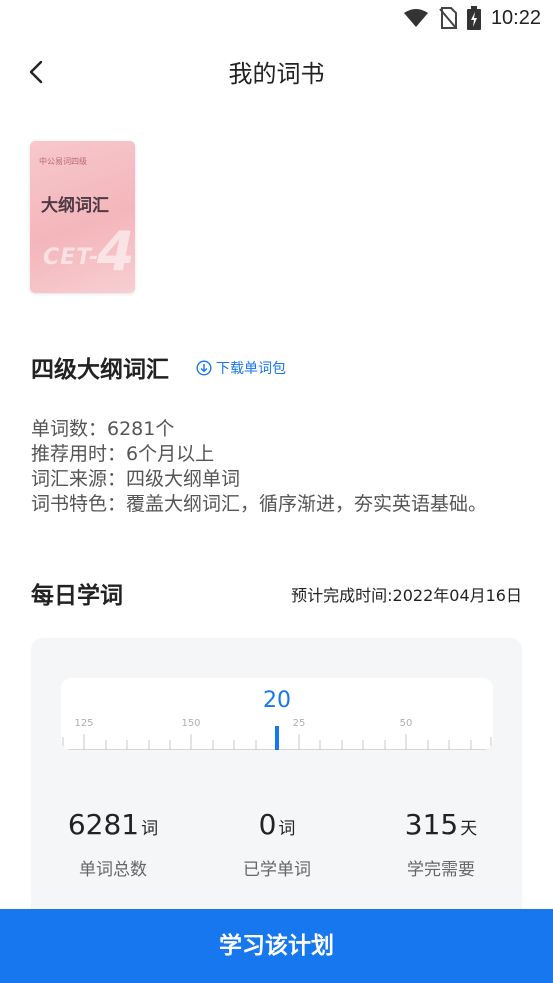 Image resolution: width=553 pixels, height=983 pixels. What do you see at coordinates (82, 217) in the screenshot?
I see `book-cover: 中公易词四级 大纲词汇 CET- 4` at bounding box center [82, 217].